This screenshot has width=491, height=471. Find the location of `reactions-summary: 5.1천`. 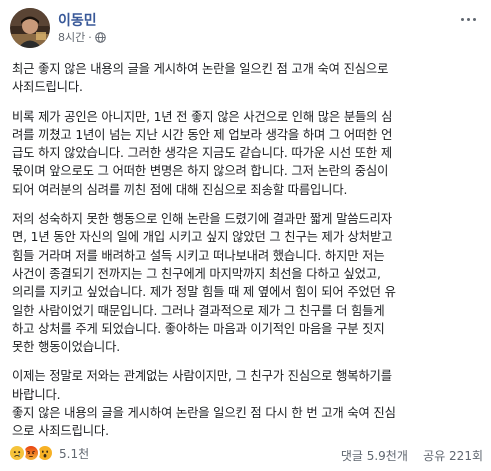

reactions-summary: 5.1천 is located at coordinates (48, 453).